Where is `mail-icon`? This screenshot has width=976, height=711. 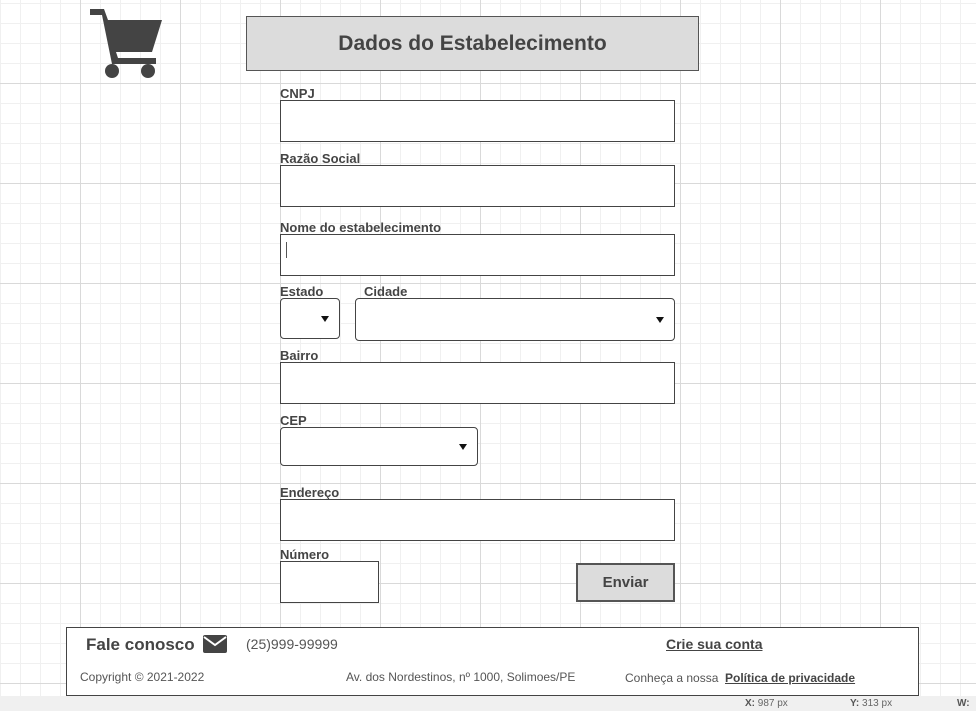
mail-icon is located at coordinates (215, 644).